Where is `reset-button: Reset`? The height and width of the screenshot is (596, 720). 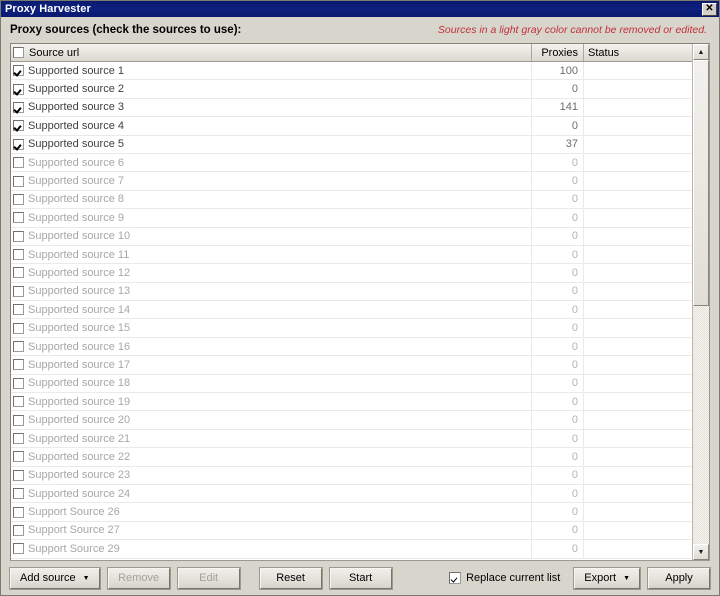 reset-button: Reset is located at coordinates (290, 578).